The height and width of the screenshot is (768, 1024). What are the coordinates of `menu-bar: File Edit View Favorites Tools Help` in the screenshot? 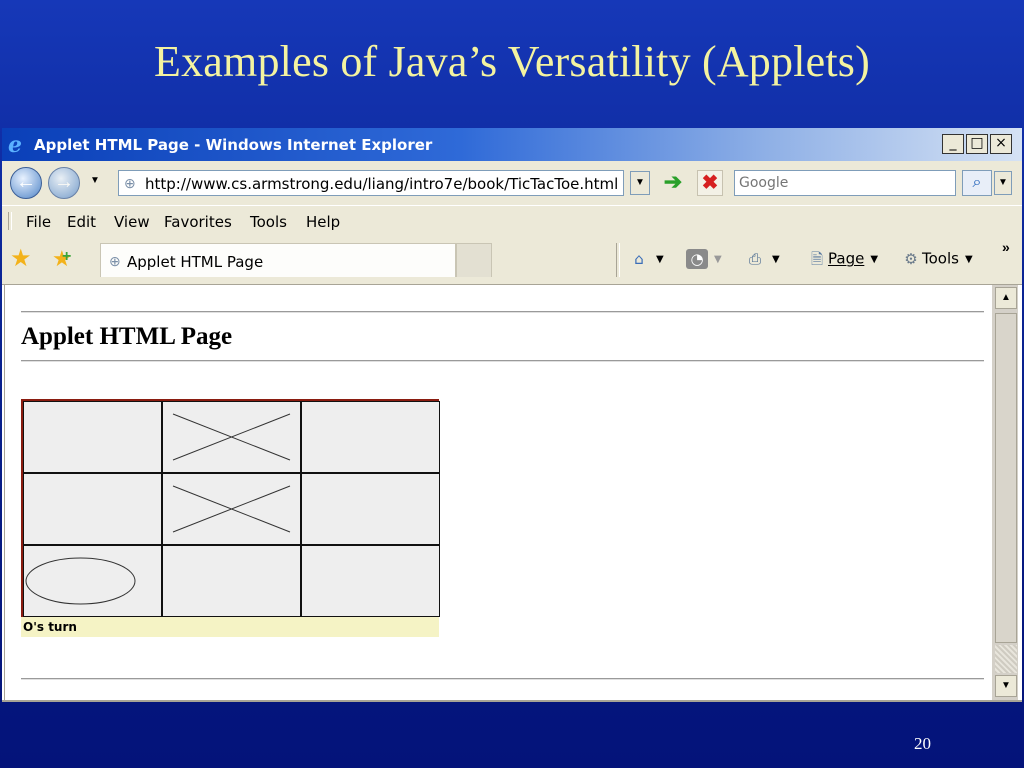 It's located at (512, 220).